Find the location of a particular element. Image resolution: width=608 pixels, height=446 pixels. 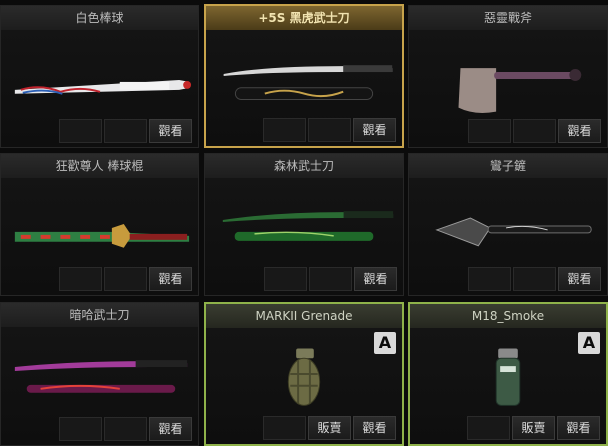

item-card-forest-katana: 森林武士刀 觀看 is located at coordinates (304, 224).